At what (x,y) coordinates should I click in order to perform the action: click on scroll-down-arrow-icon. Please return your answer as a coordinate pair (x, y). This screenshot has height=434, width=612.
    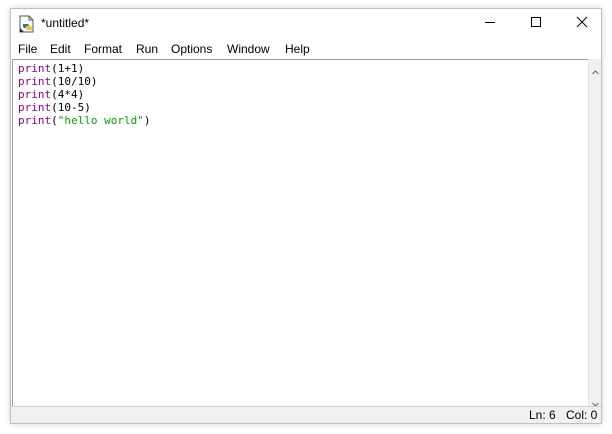
    Looking at the image, I should click on (595, 401).